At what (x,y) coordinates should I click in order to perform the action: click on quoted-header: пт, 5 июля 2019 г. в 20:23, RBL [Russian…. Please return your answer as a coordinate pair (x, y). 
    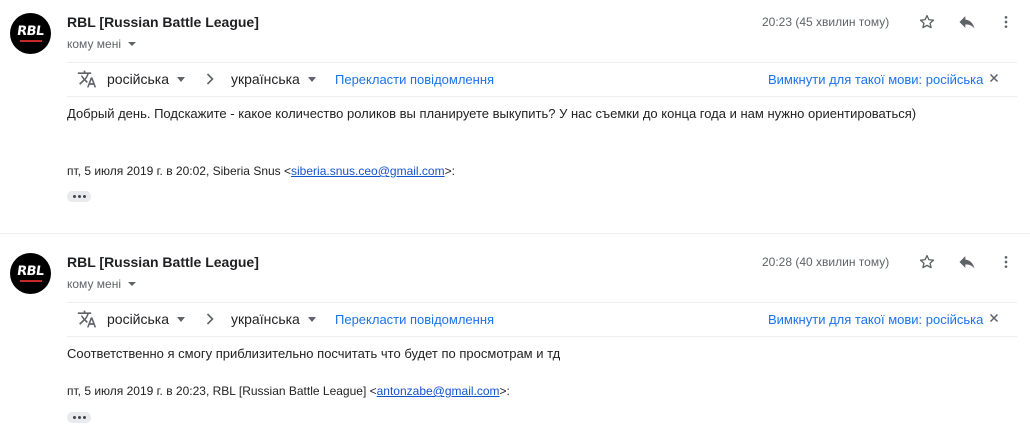
    Looking at the image, I should click on (288, 391).